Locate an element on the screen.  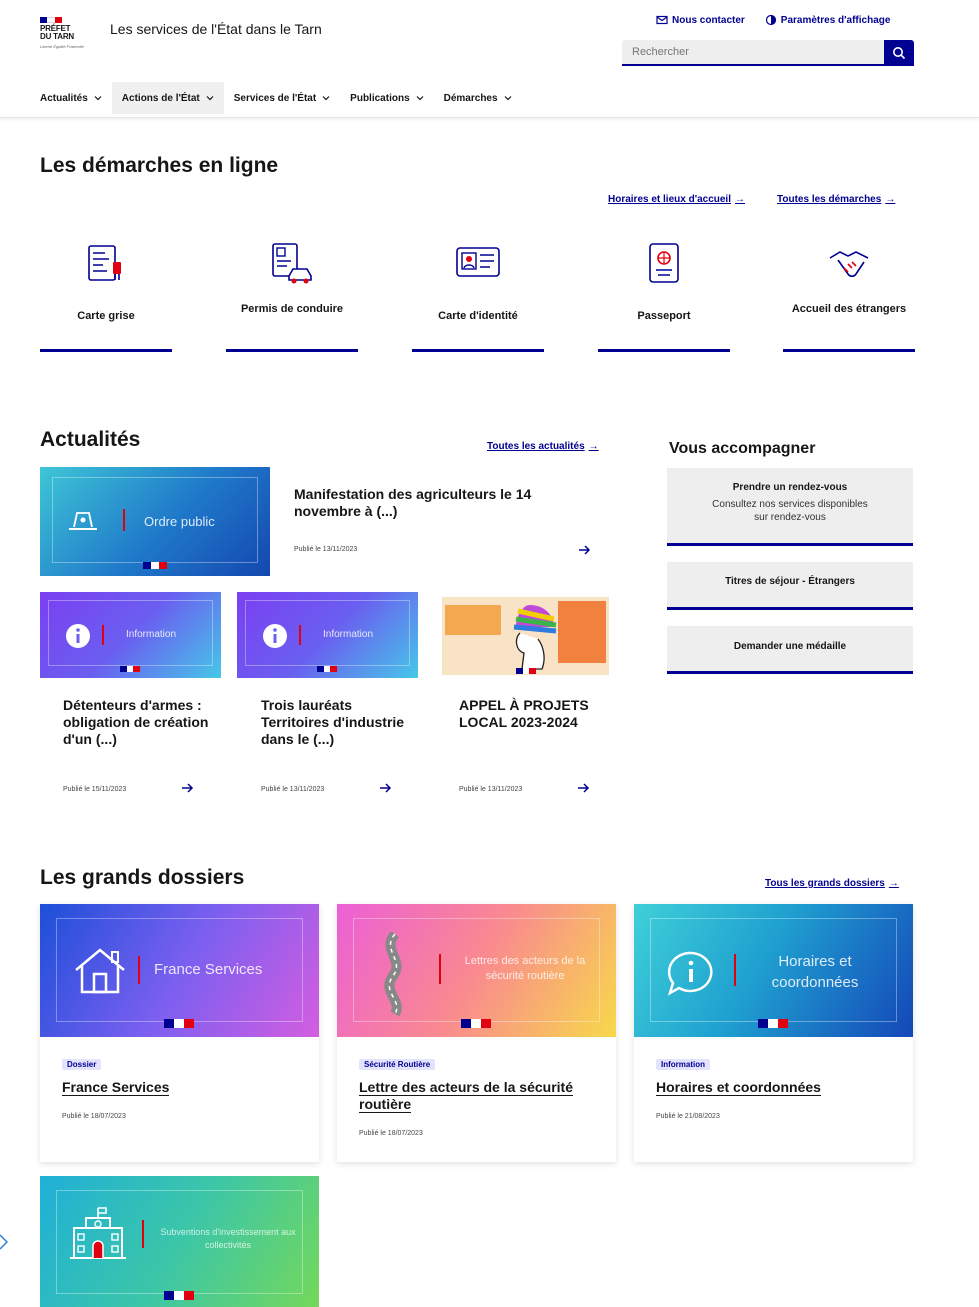
poster-block is located at coordinates (582, 632).